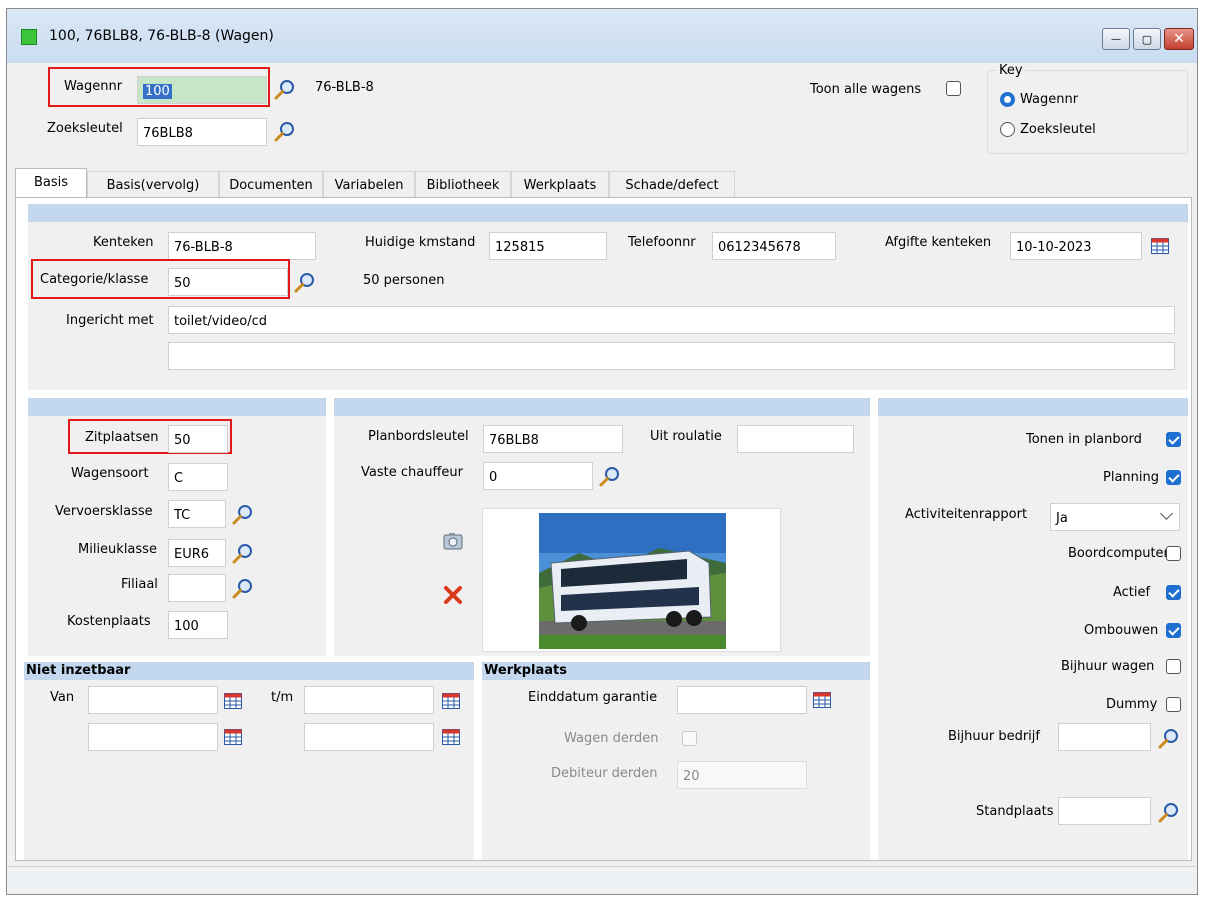 The height and width of the screenshot is (901, 1210). I want to click on kostenplaats-label: Kostenplaats, so click(109, 621).